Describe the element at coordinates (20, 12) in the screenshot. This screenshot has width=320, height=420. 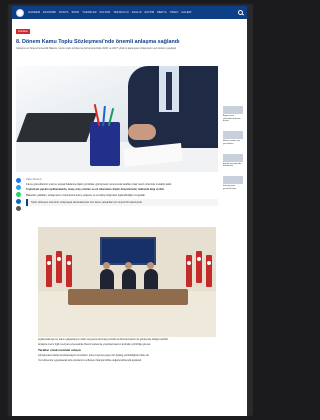
I see `site-logo` at that location.